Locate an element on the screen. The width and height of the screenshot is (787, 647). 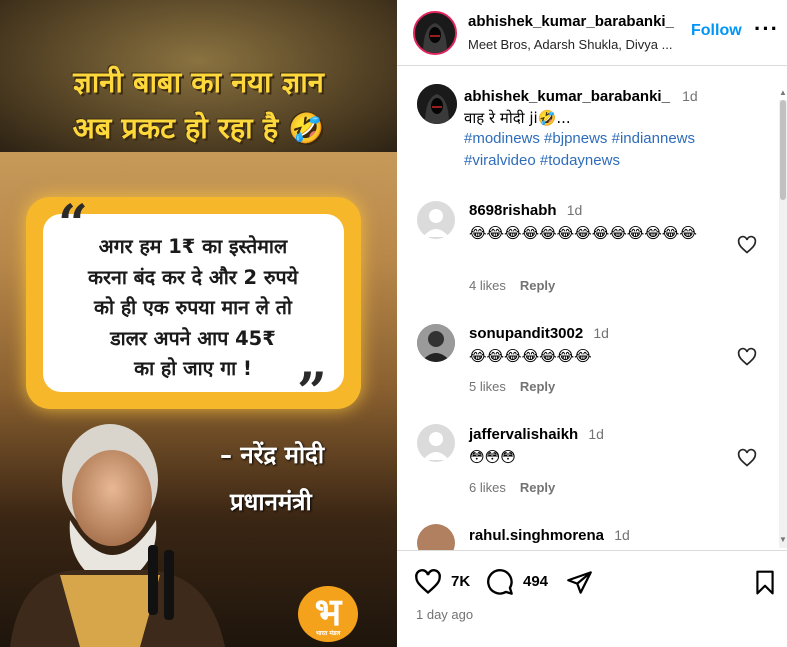
caption-username-link: abhishek_kumar_barabanki_ is located at coordinates (567, 96).